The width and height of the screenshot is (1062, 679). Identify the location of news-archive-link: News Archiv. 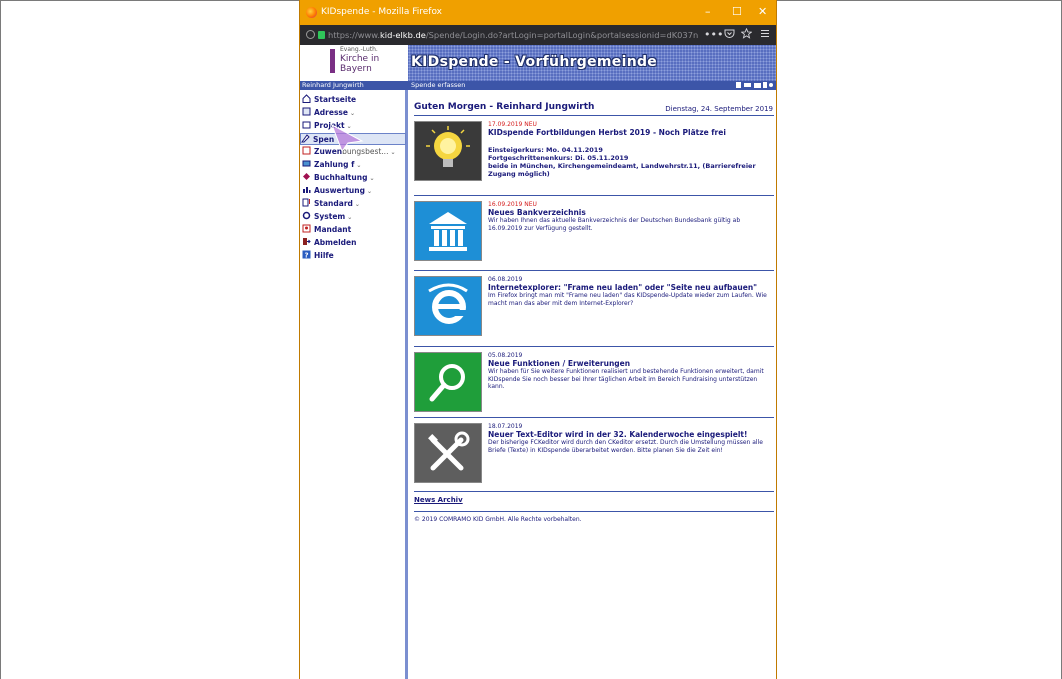
(438, 500).